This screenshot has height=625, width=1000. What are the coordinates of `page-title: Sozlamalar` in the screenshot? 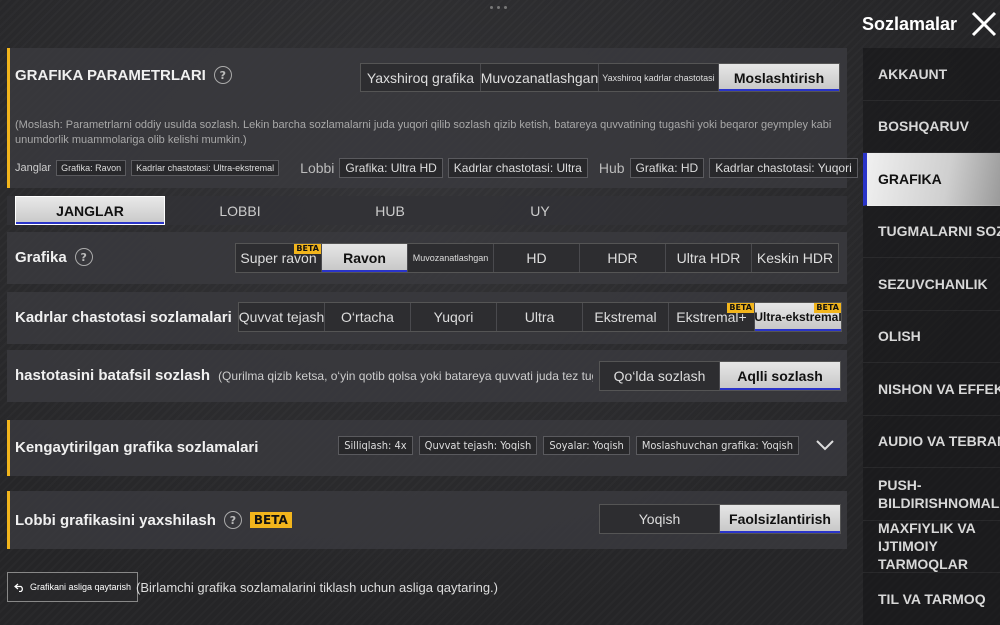 It's located at (910, 23).